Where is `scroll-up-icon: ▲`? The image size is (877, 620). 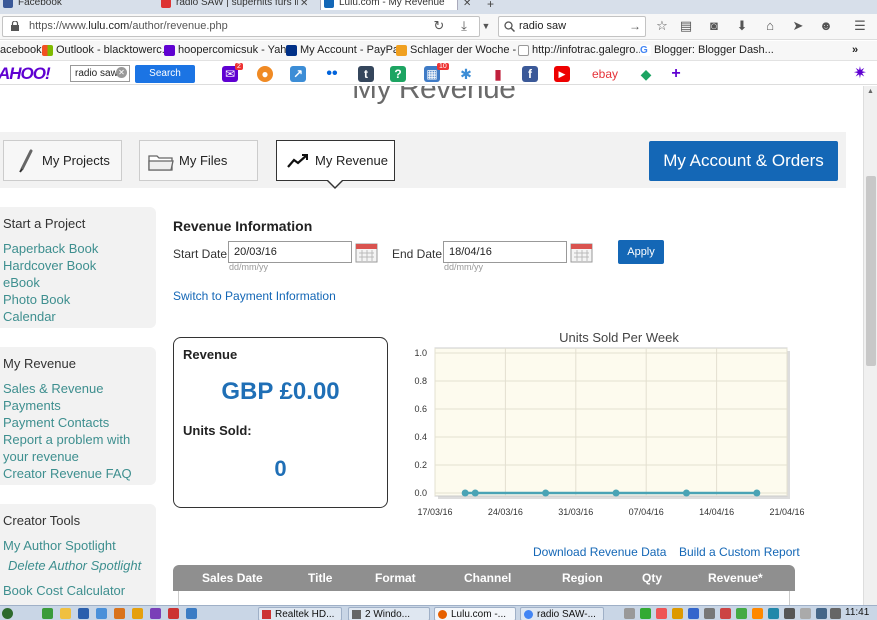
scroll-up-icon: ▲ is located at coordinates (870, 91).